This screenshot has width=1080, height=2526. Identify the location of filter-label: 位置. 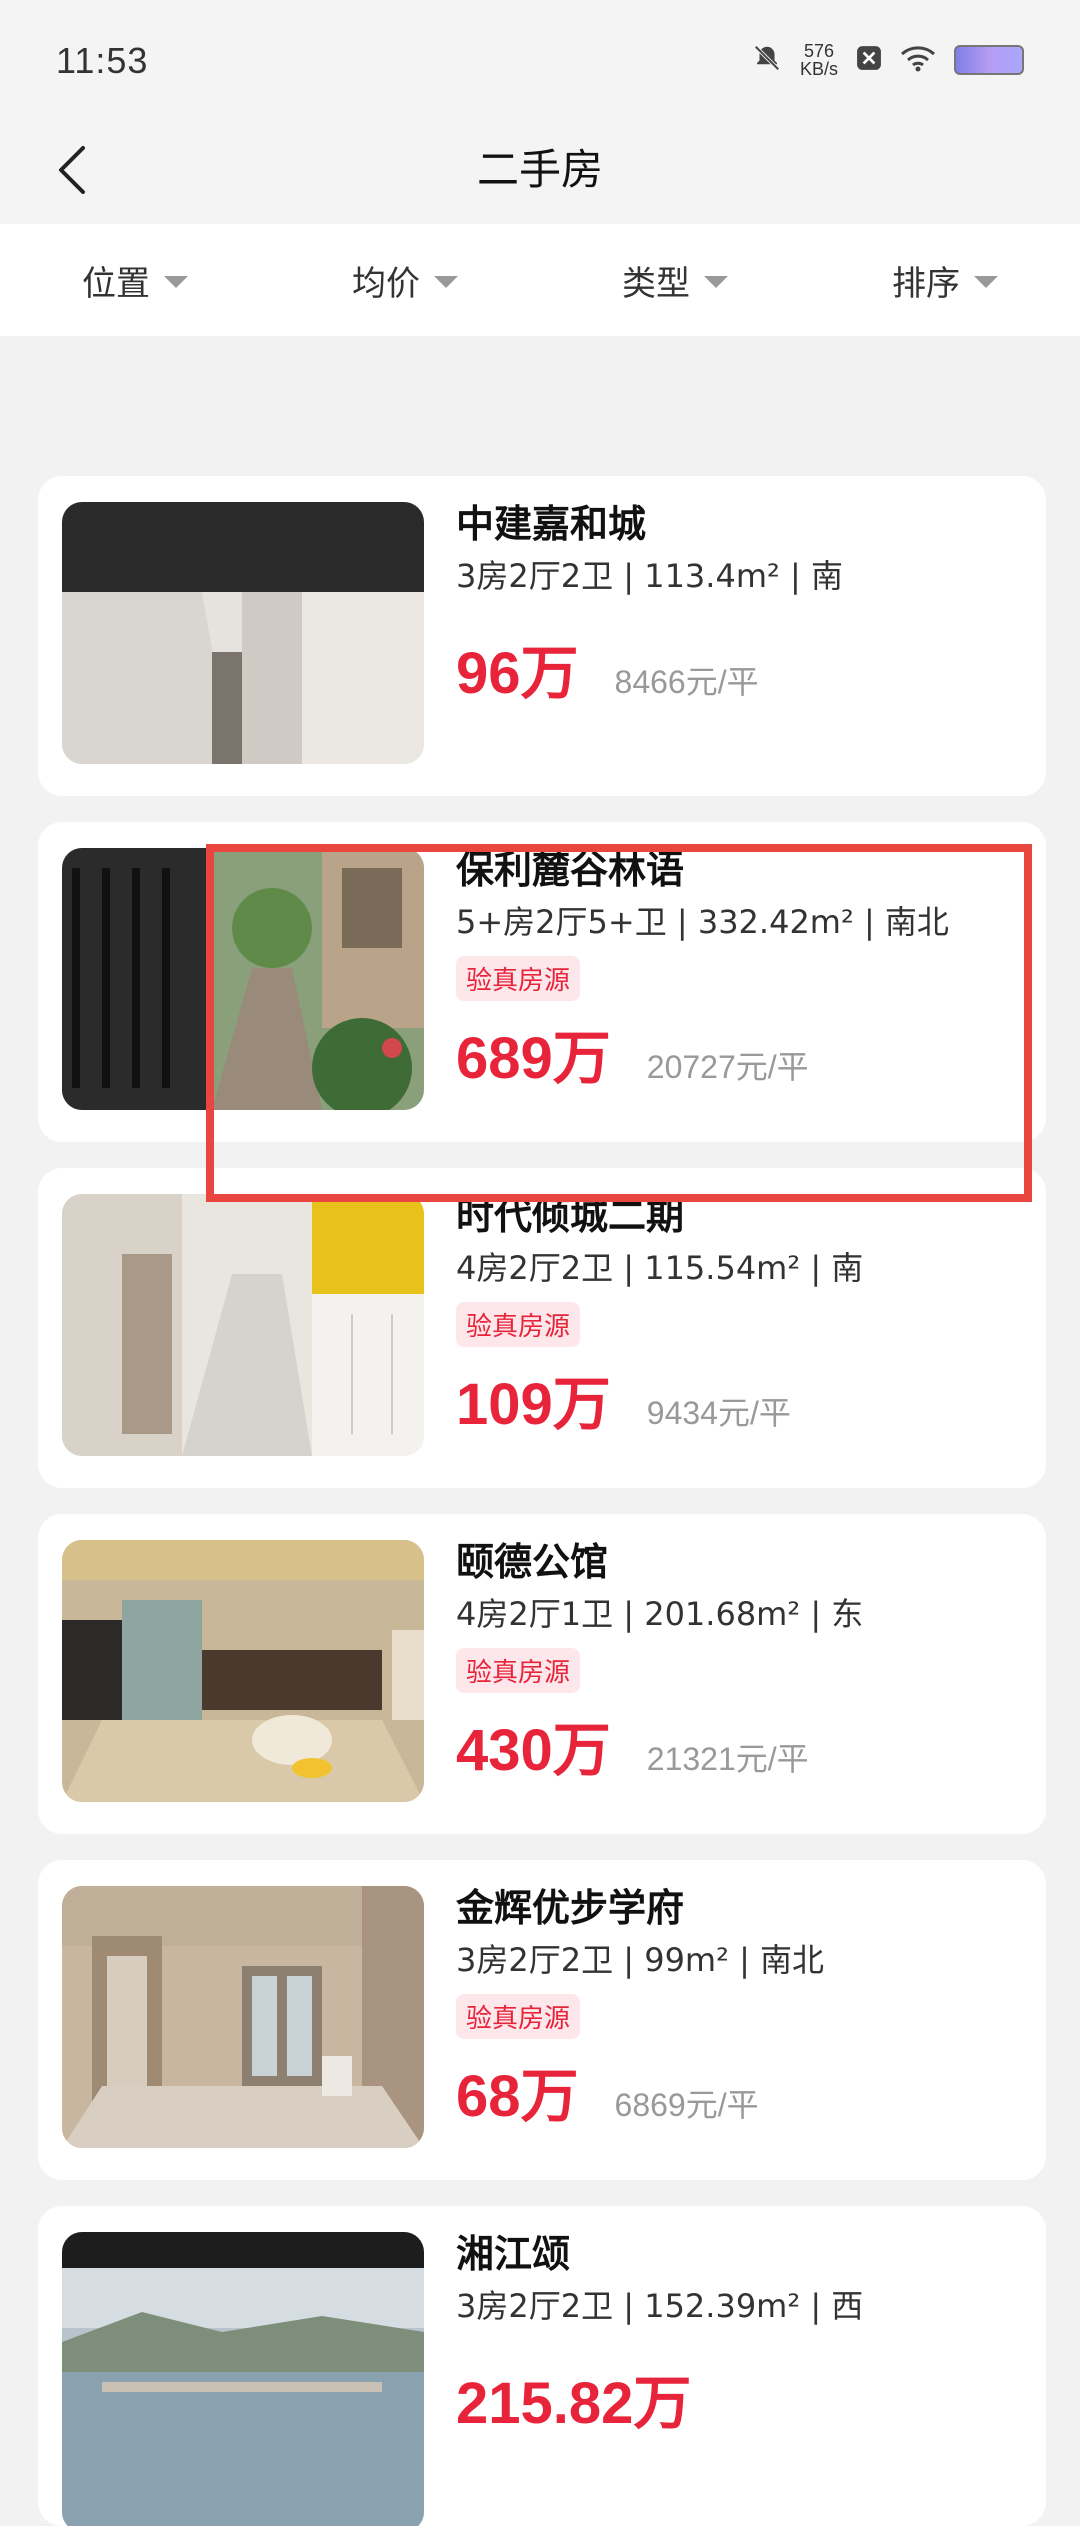
(116, 283).